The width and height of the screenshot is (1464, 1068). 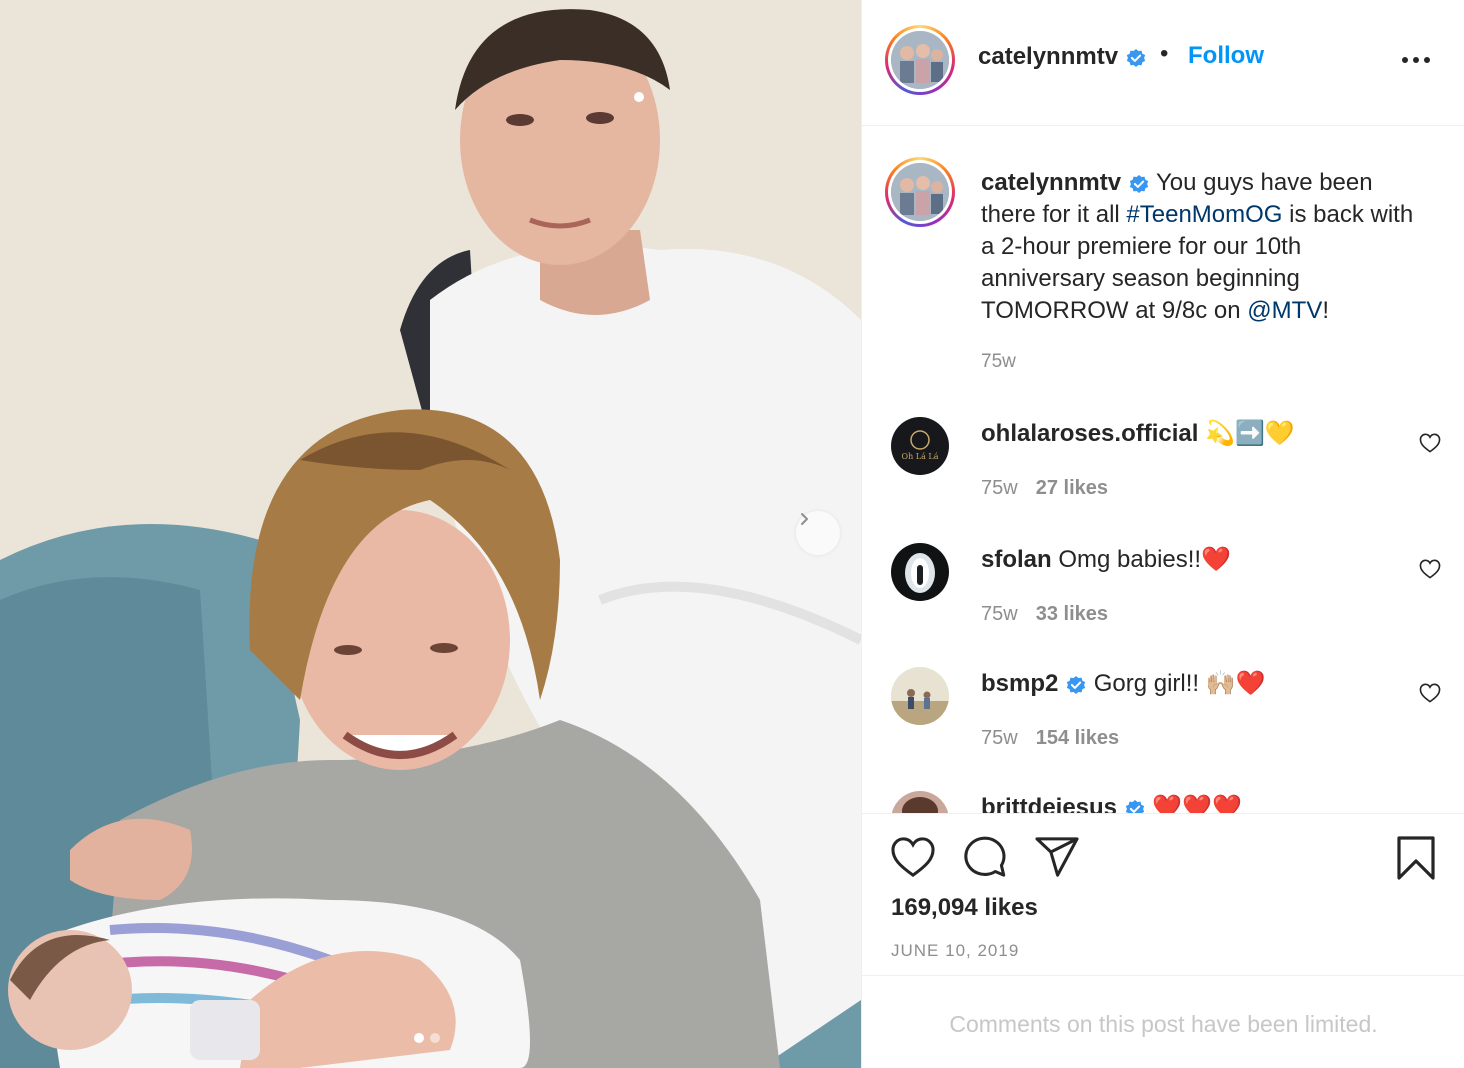 I want to click on comment-text: ❤️❤️❤️, so click(x=1197, y=803).